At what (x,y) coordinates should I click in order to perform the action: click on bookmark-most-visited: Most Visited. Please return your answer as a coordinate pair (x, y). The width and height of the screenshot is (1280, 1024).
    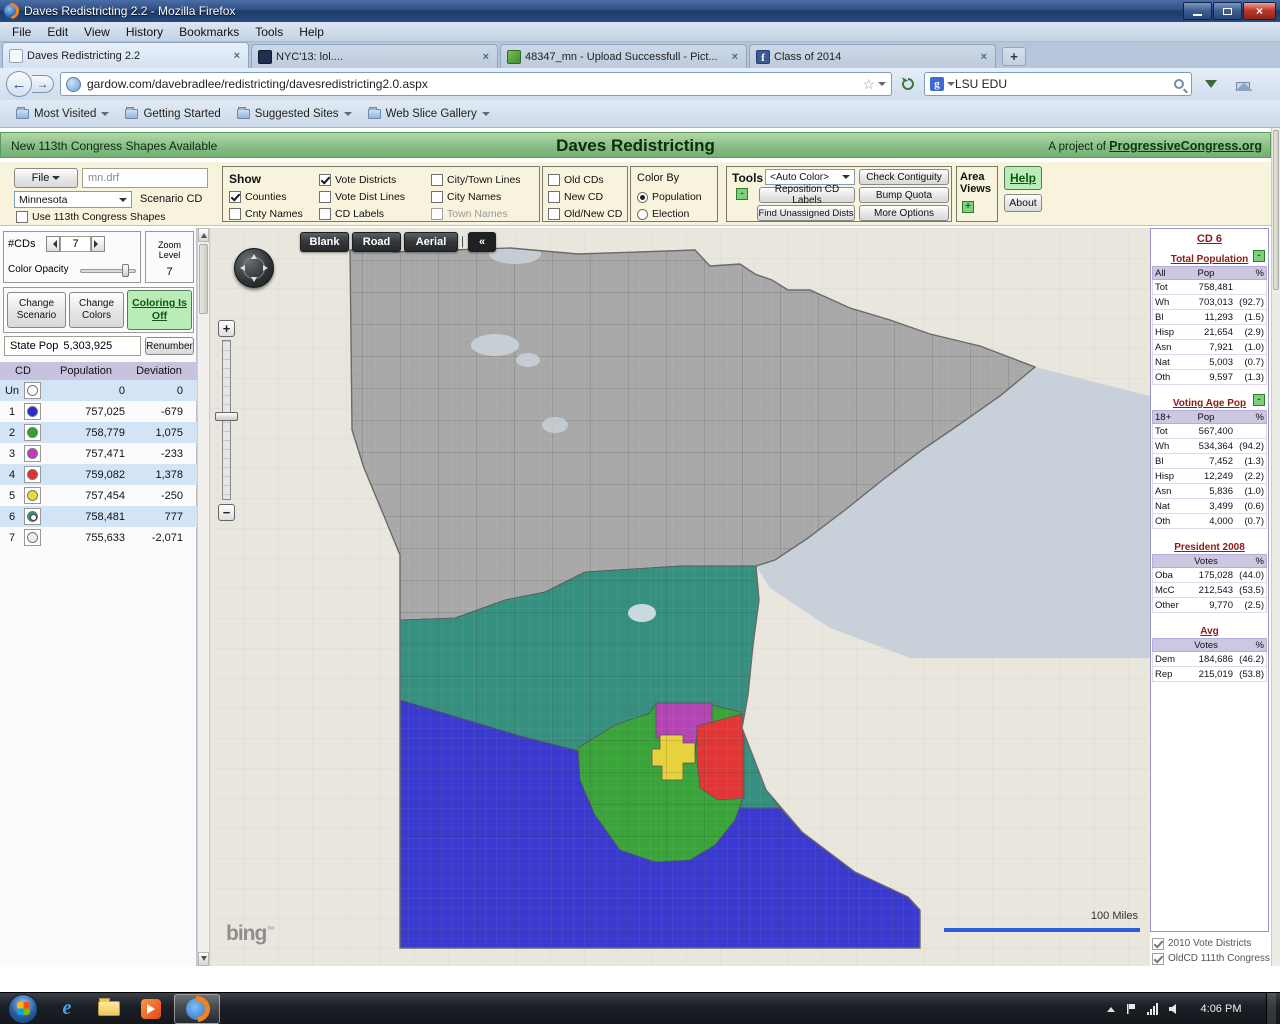
    Looking at the image, I should click on (62, 114).